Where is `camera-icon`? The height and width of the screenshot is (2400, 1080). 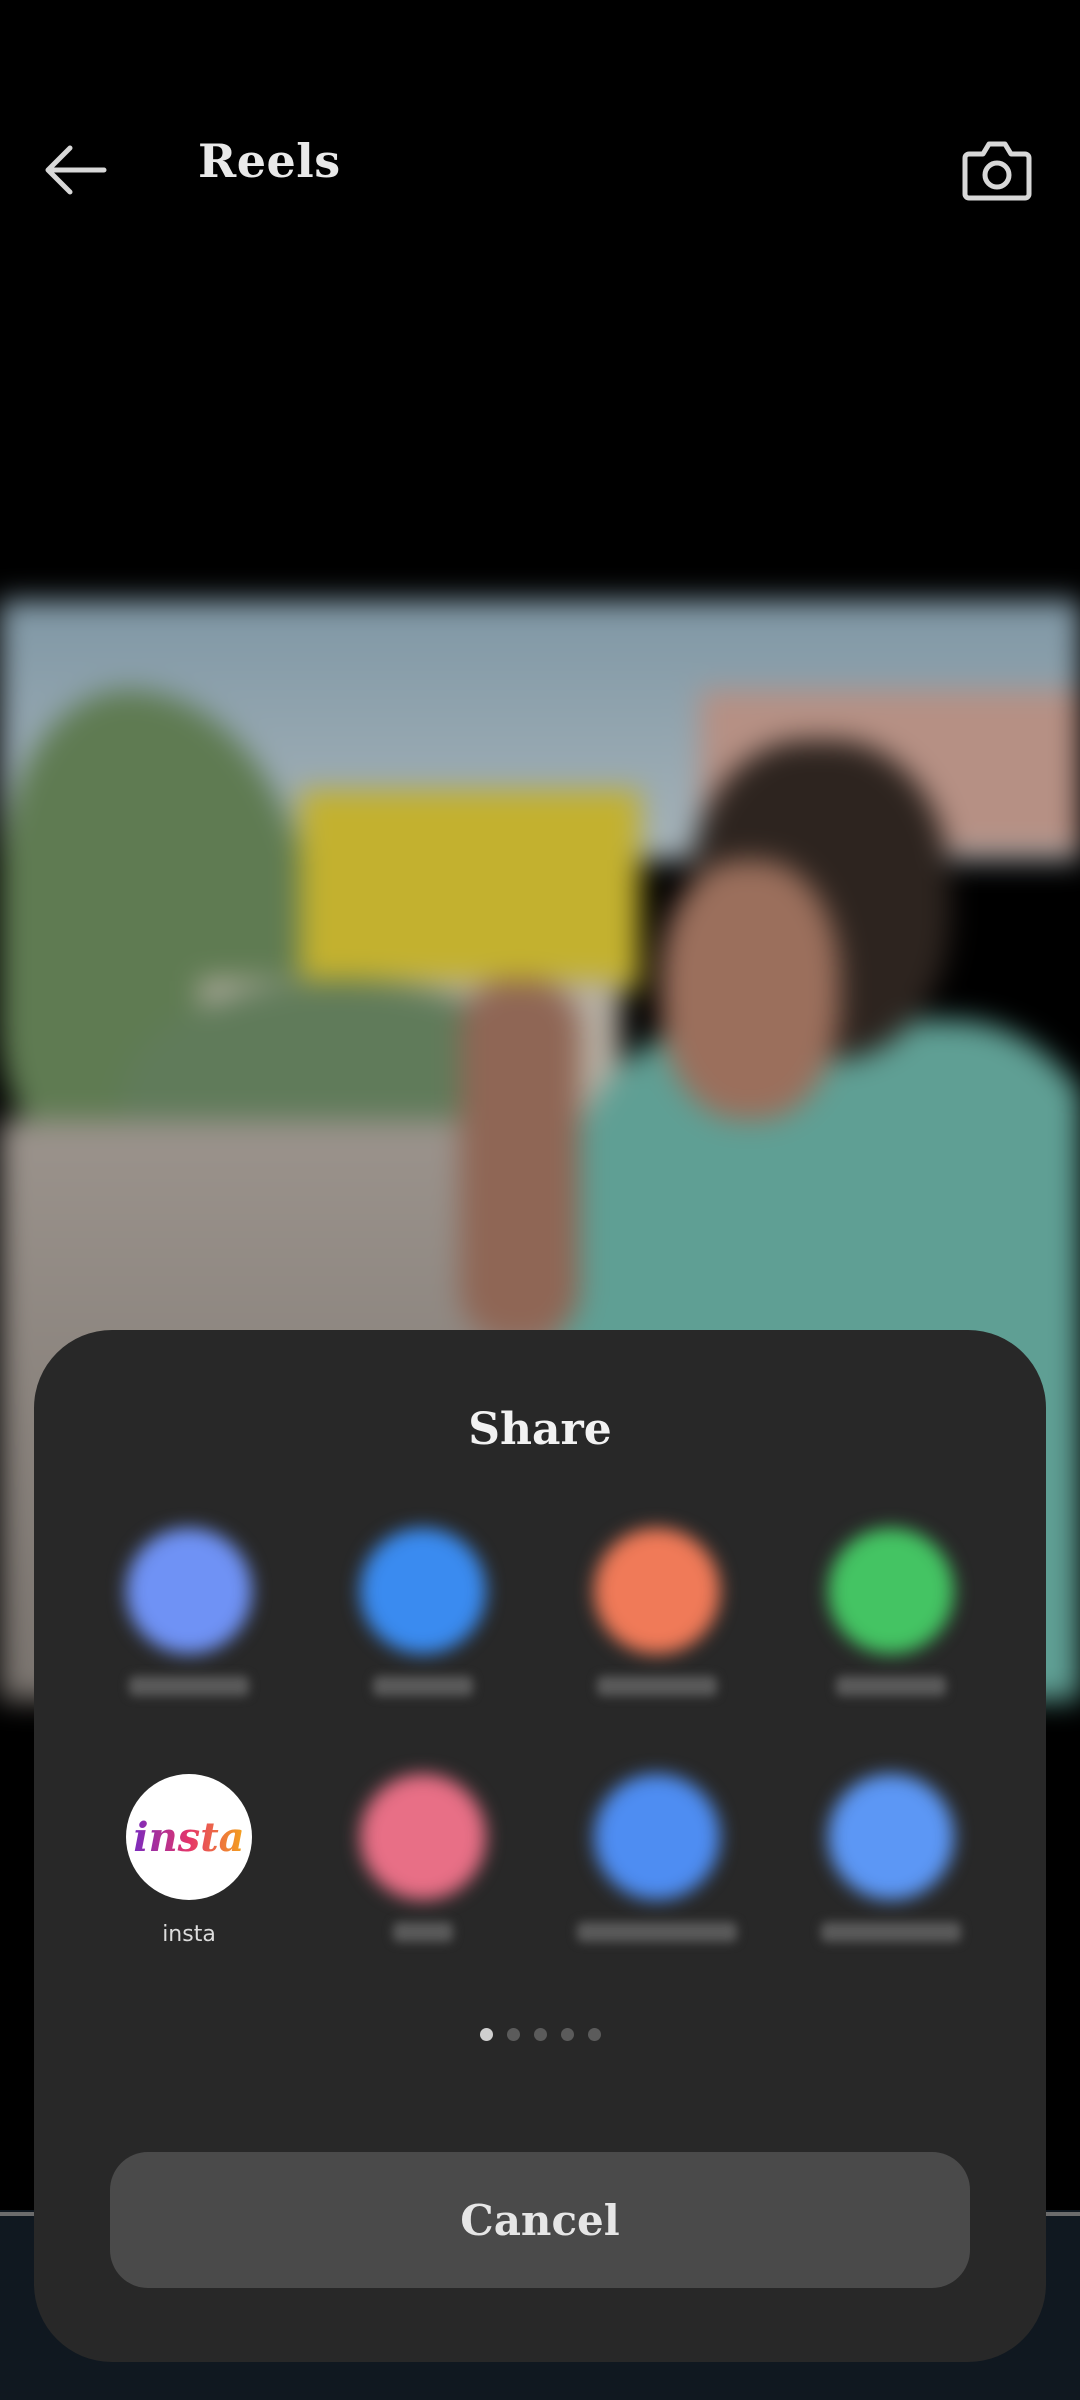
camera-icon is located at coordinates (997, 171).